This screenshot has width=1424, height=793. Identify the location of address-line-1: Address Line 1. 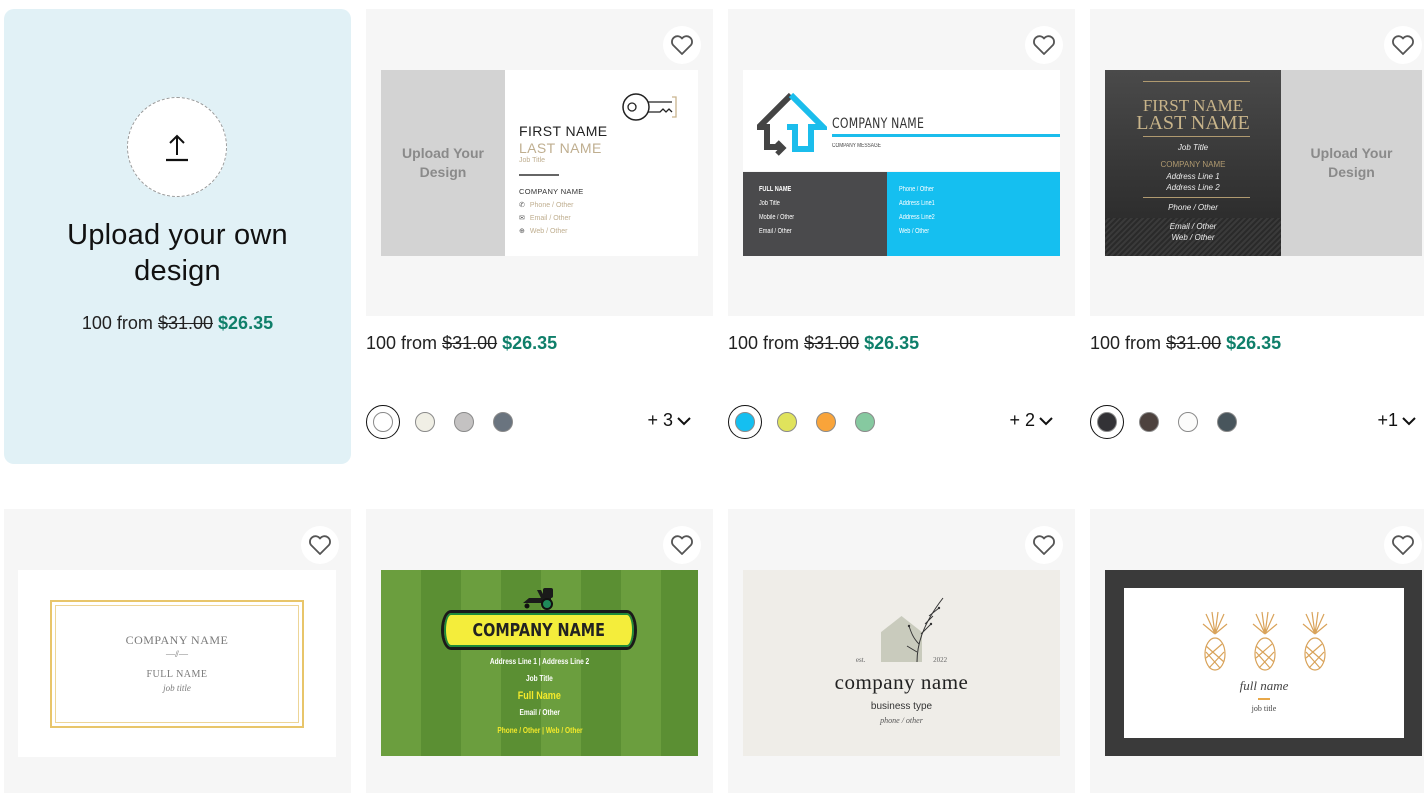
(1193, 176).